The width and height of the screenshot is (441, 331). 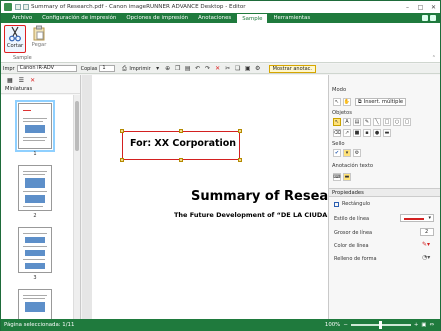 What do you see at coordinates (357, 153) in the screenshot?
I see `stamp-settings-icon: ⚙` at bounding box center [357, 153].